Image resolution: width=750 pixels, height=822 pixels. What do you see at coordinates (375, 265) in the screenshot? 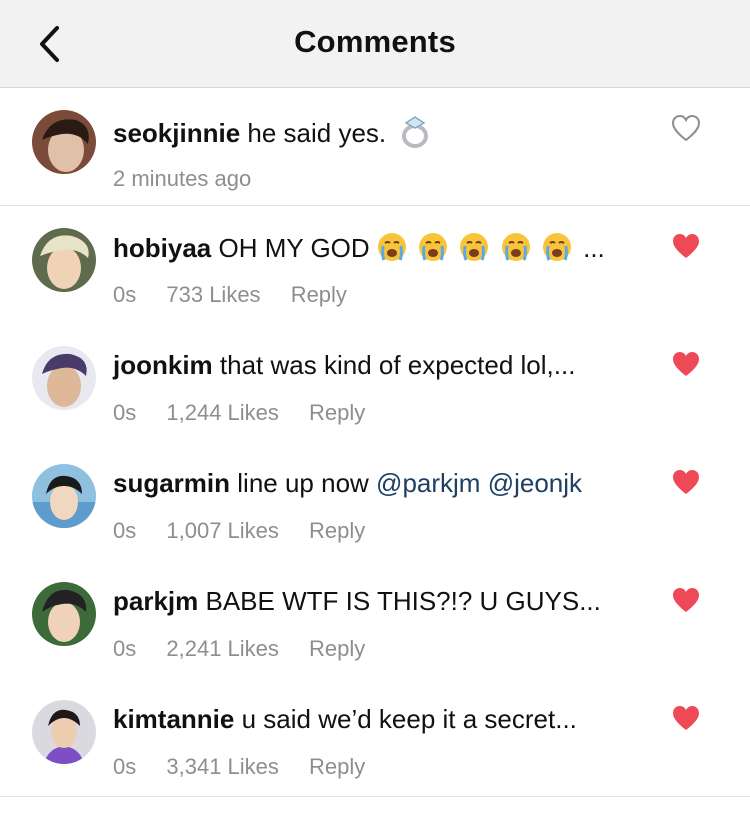
I see `comment-item: hobiyaa OH MY GOD ... 0s 733 Likes Reply` at bounding box center [375, 265].